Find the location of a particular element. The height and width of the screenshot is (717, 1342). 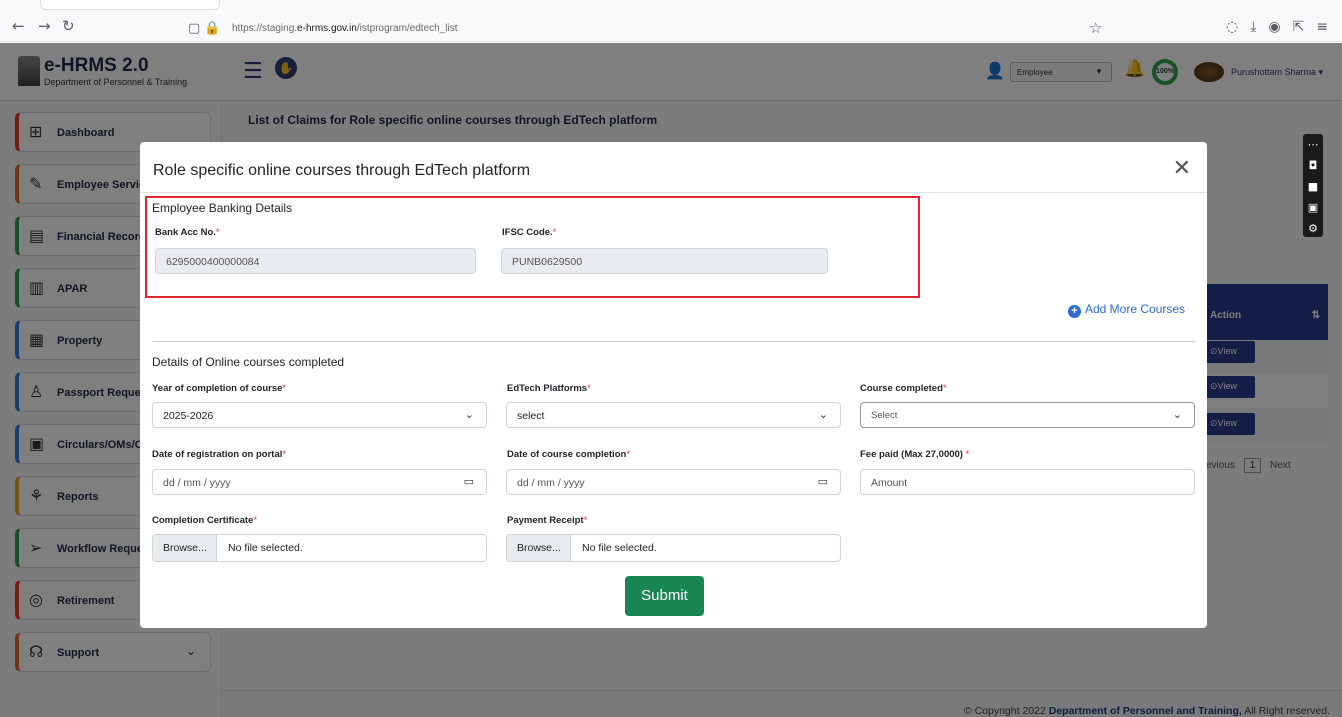

camera-icon: ◘ is located at coordinates (1313, 165).